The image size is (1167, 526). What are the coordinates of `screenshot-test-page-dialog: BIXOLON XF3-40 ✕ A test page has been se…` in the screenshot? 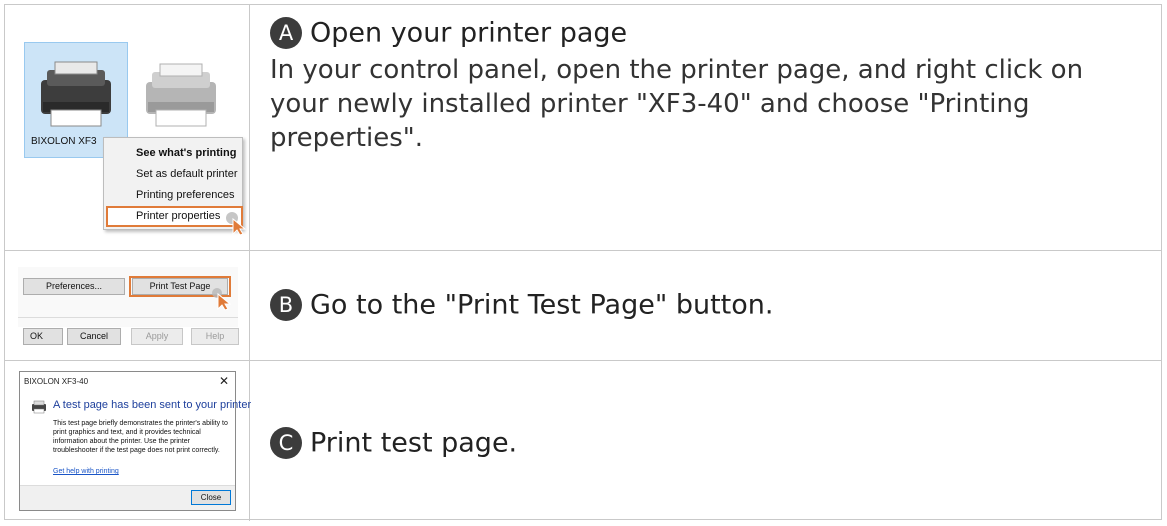 It's located at (128, 441).